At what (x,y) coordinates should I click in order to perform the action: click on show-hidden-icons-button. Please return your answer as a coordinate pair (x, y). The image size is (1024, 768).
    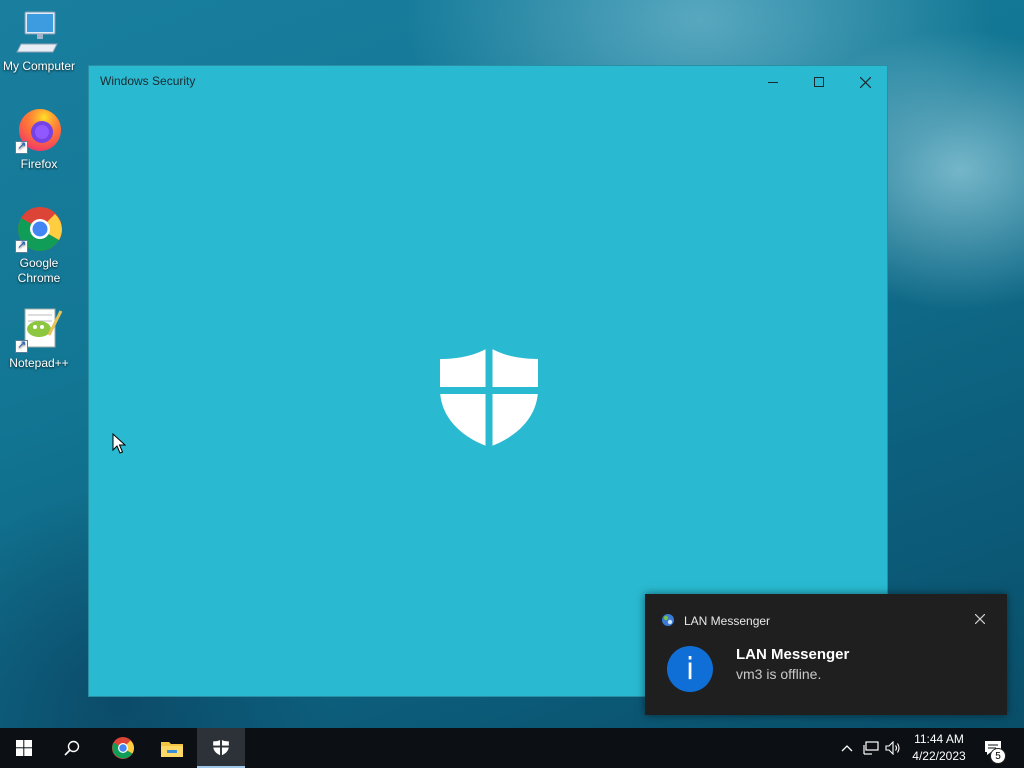
    Looking at the image, I should click on (847, 748).